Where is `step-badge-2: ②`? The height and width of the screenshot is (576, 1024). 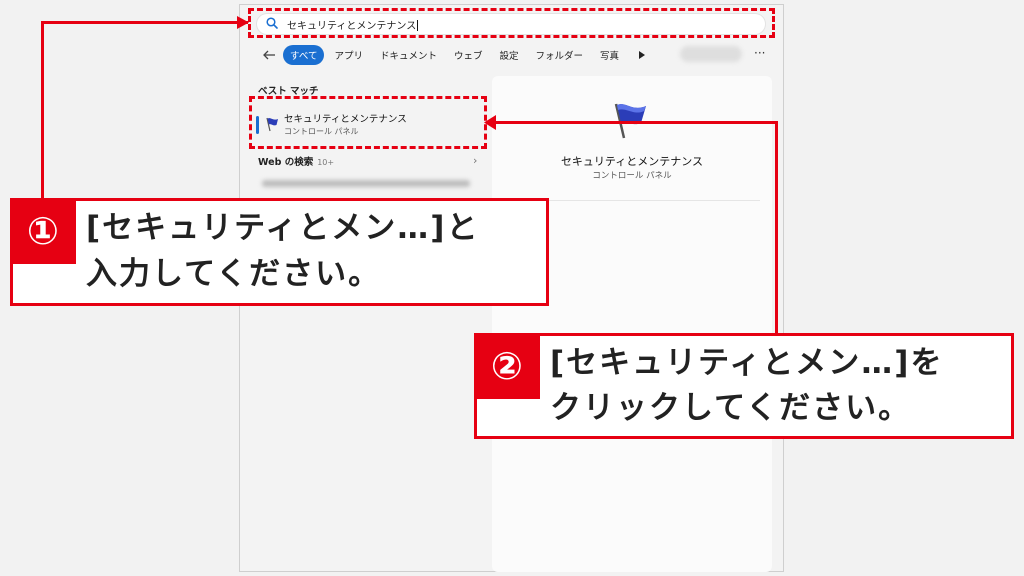 step-badge-2: ② is located at coordinates (507, 366).